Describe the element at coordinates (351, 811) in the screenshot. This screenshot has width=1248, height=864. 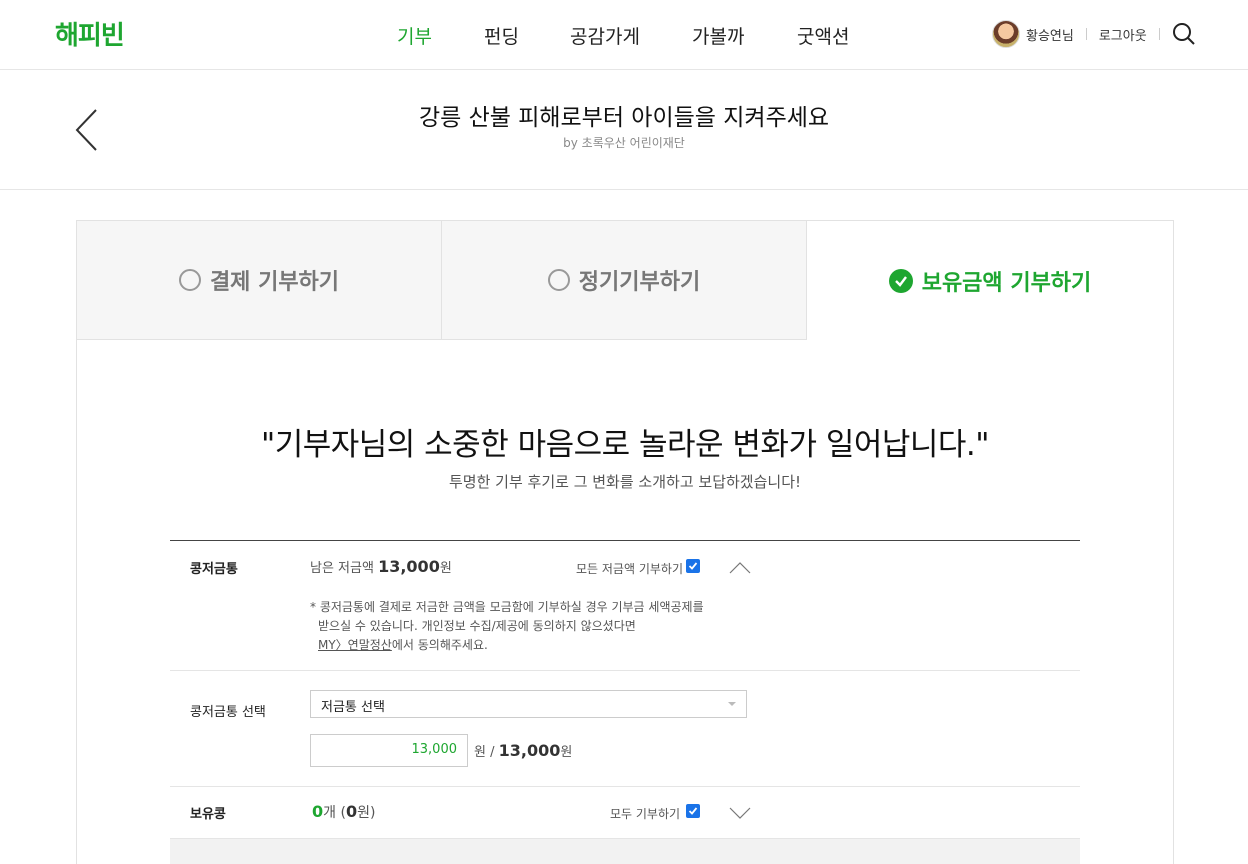
I see `beans-won-value: 0` at that location.